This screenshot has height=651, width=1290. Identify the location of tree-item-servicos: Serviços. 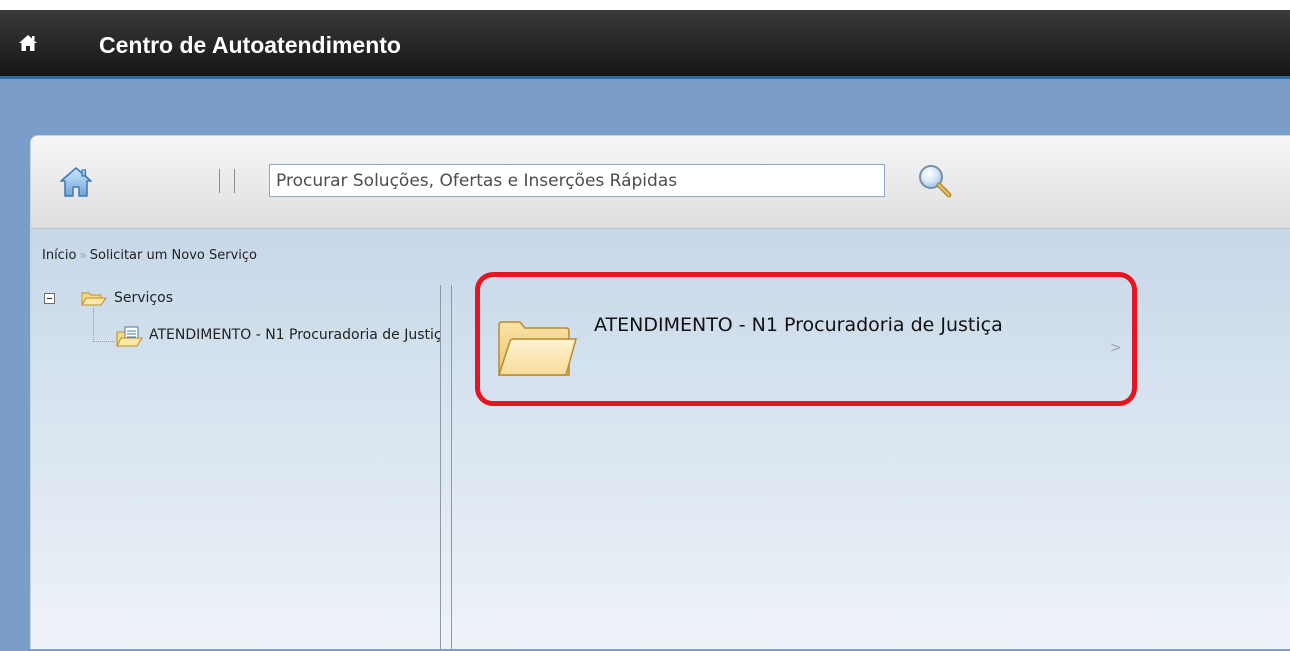
(143, 298).